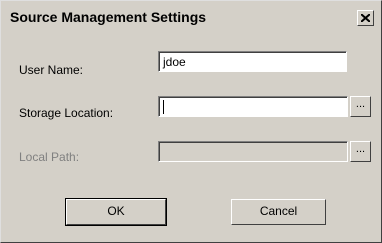  Describe the element at coordinates (163, 107) in the screenshot. I see `text-caret` at that location.